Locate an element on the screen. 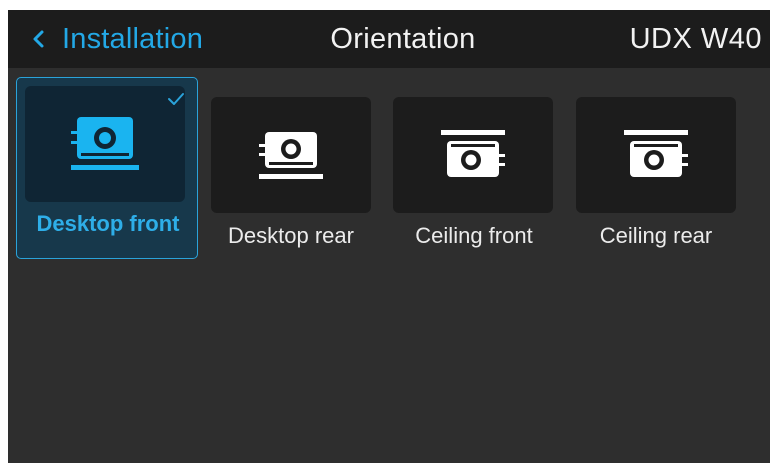 This screenshot has width=770, height=463. checkmark-icon is located at coordinates (176, 99).